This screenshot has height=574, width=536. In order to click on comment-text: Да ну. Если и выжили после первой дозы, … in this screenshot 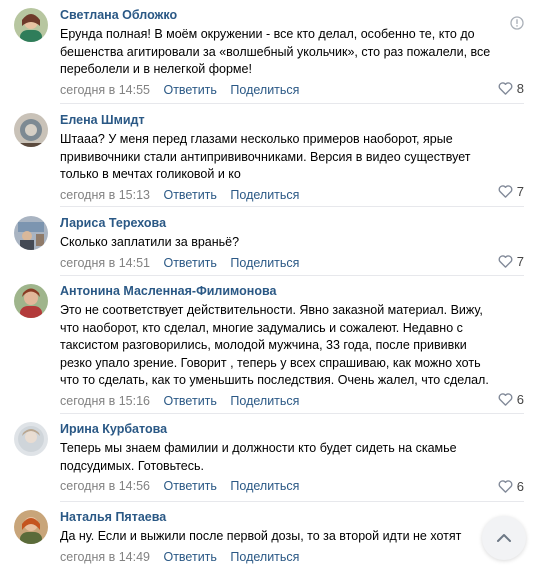, I will do `click(261, 536)`.